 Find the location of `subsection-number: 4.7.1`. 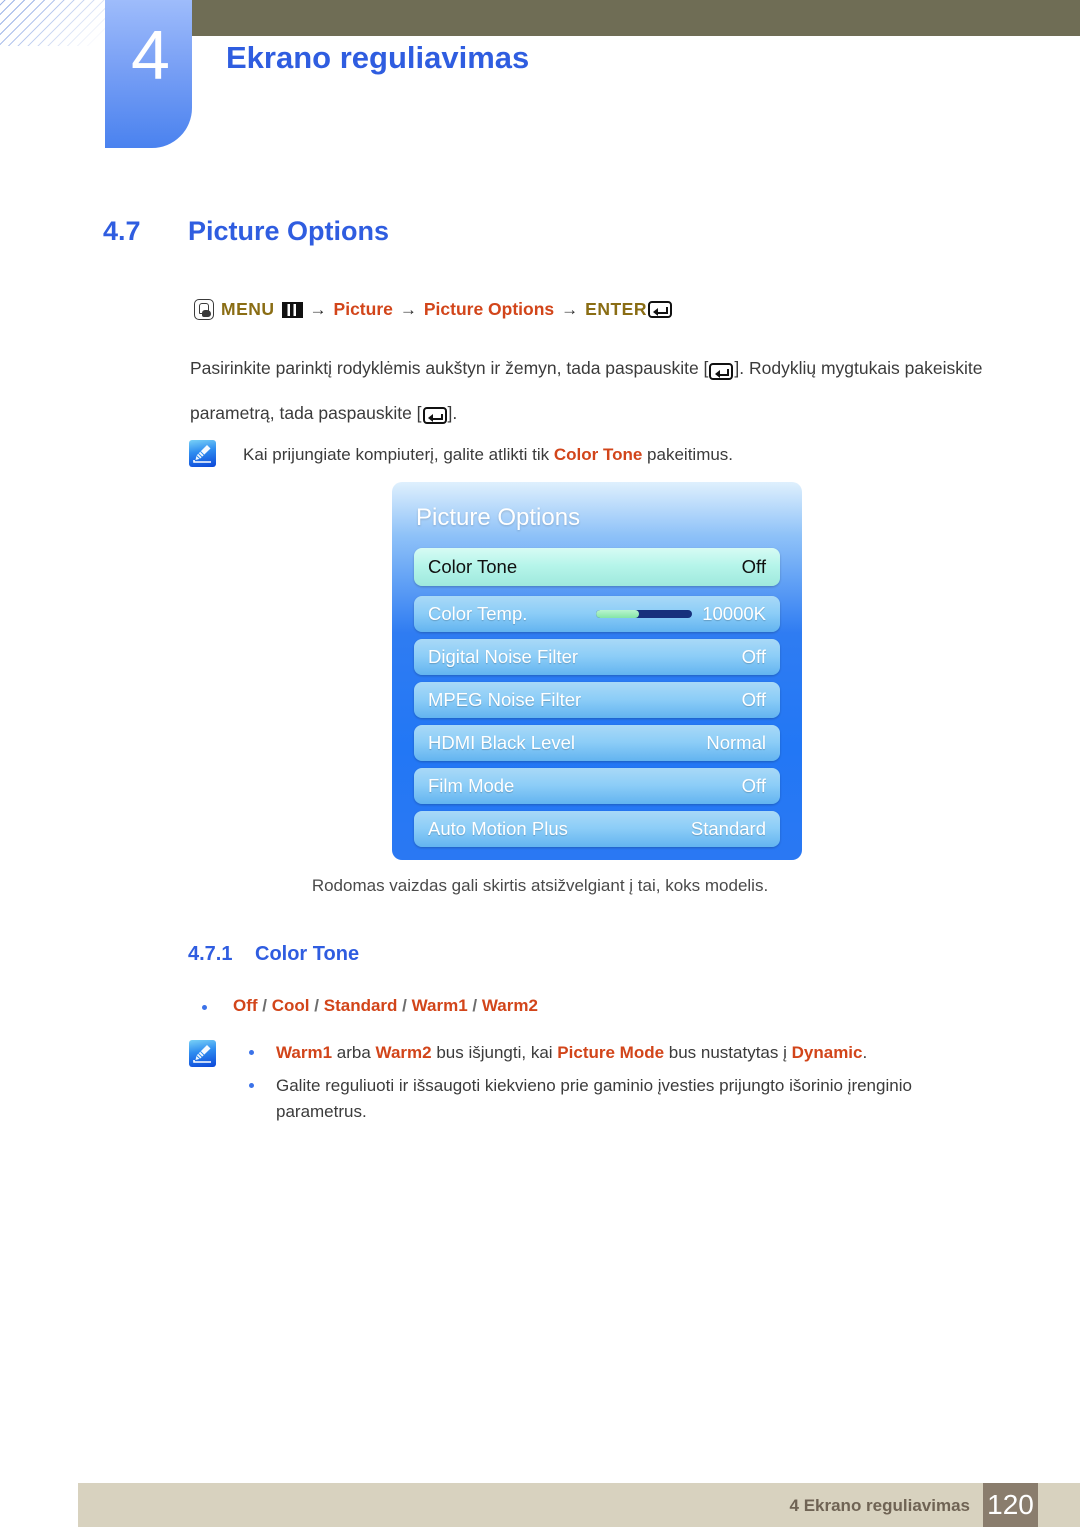

subsection-number: 4.7.1 is located at coordinates (210, 954).